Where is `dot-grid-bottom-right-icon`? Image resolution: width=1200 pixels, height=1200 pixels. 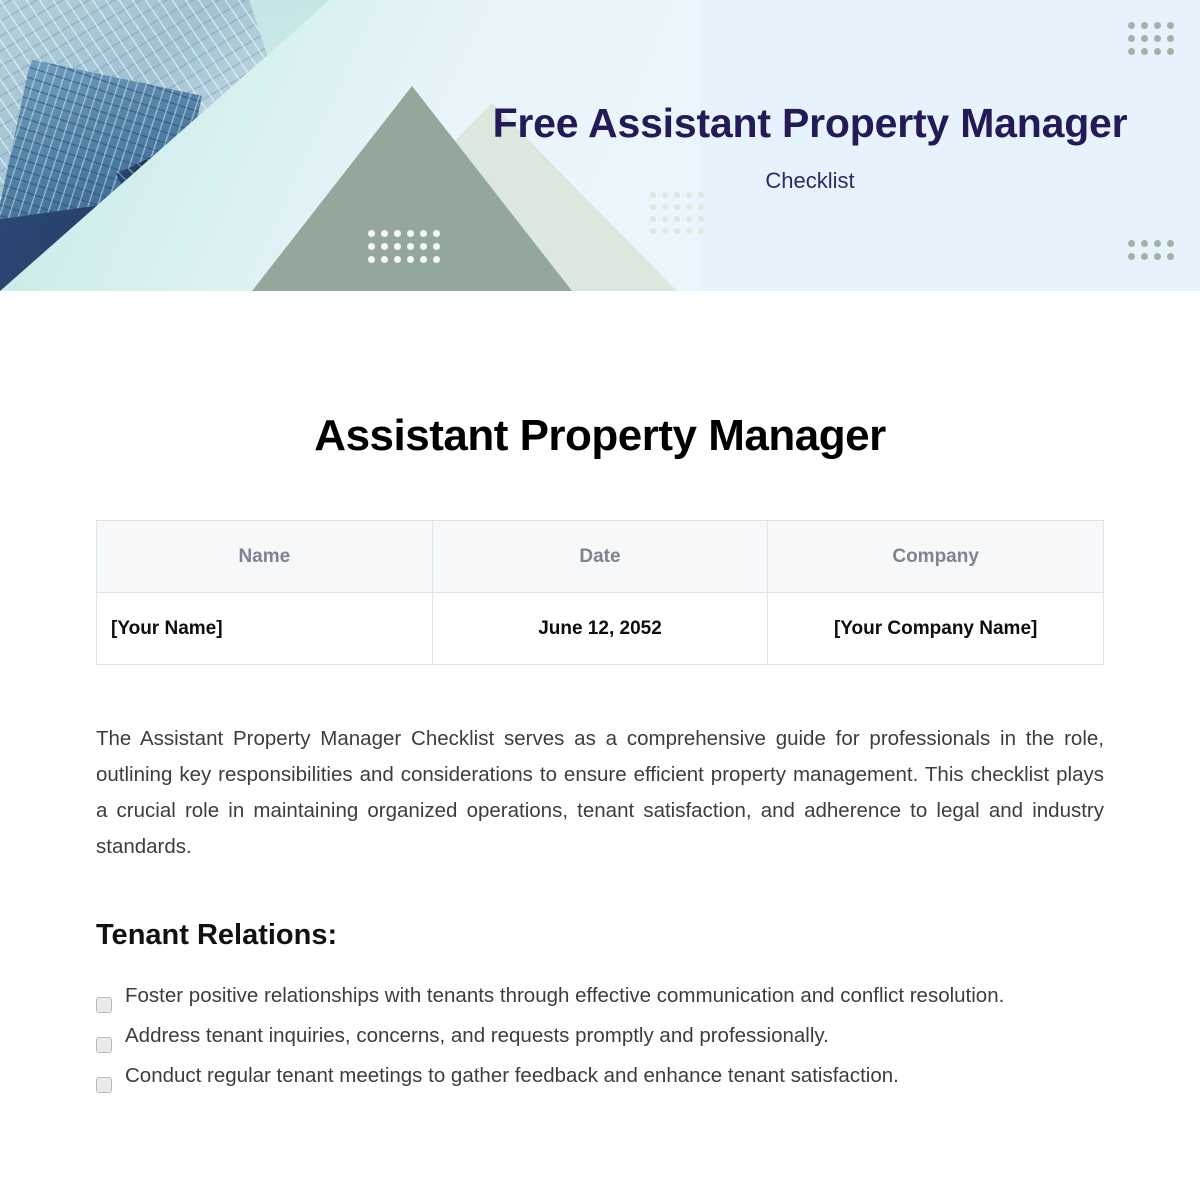 dot-grid-bottom-right-icon is located at coordinates (1154, 253).